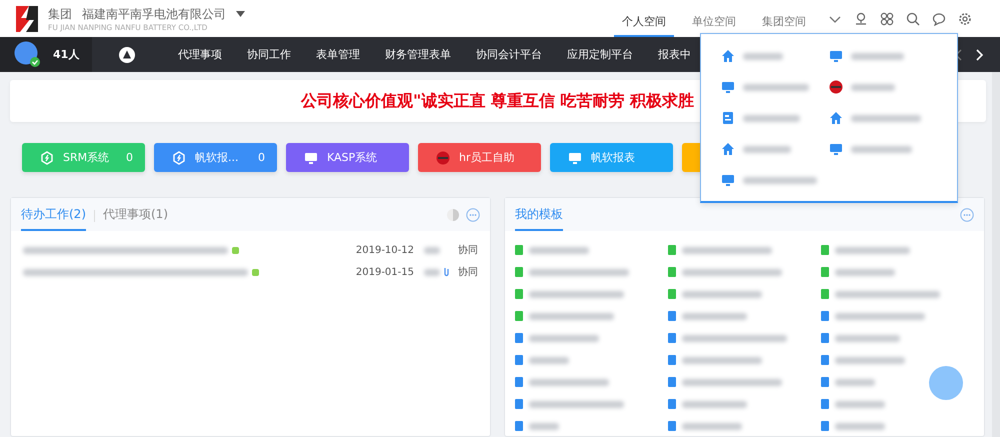 The image size is (1000, 437). Describe the element at coordinates (674, 54) in the screenshot. I see `nav-item: 报表中` at that location.